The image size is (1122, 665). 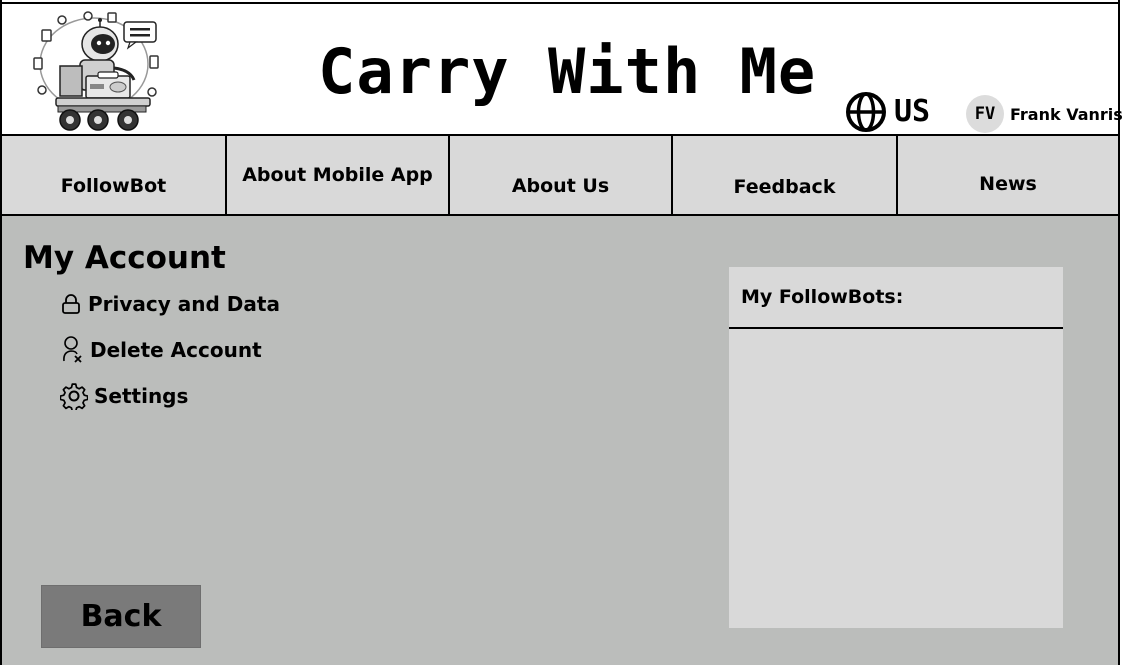 I want to click on followbots-list, so click(x=896, y=477).